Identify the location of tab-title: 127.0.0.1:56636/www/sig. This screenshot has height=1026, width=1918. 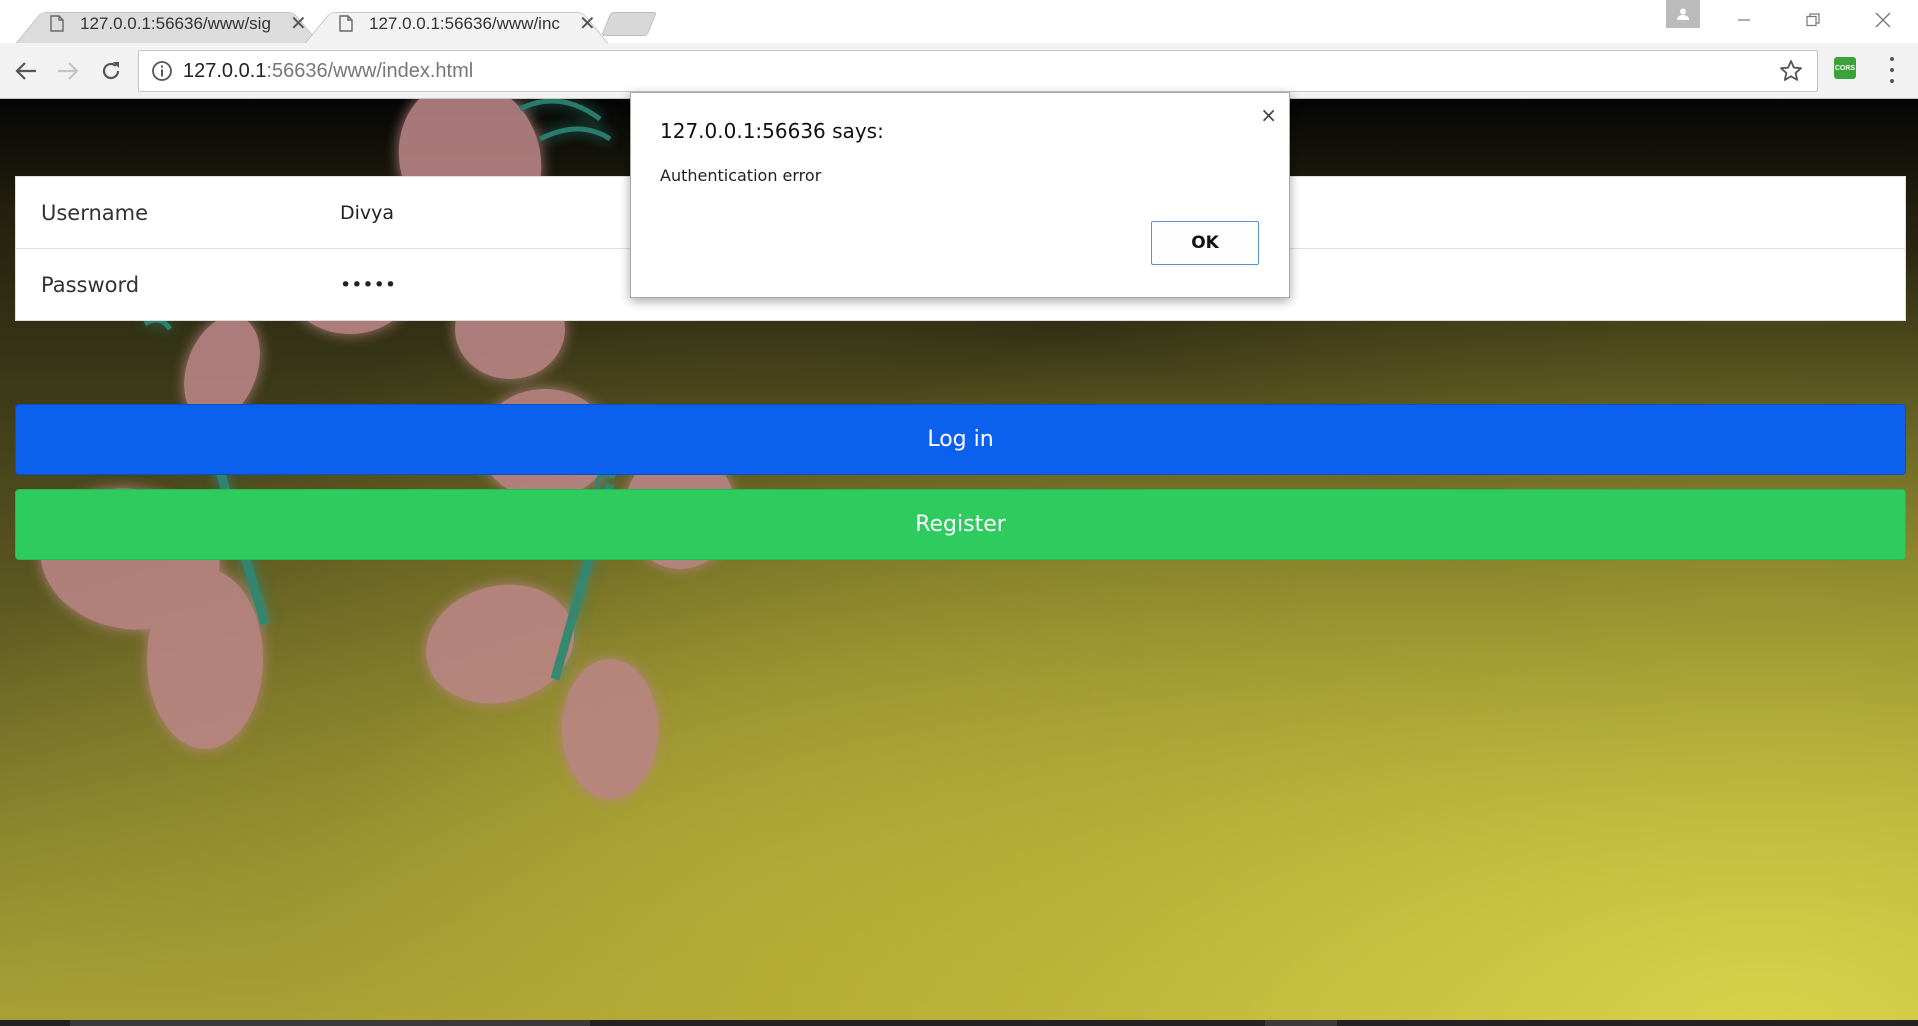
(175, 23).